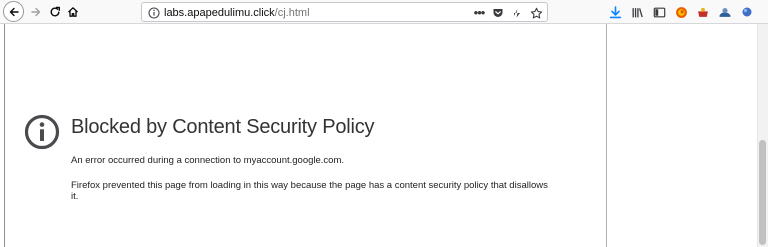 This screenshot has height=247, width=768. Describe the element at coordinates (681, 12) in the screenshot. I see `firefox-account-icon` at that location.